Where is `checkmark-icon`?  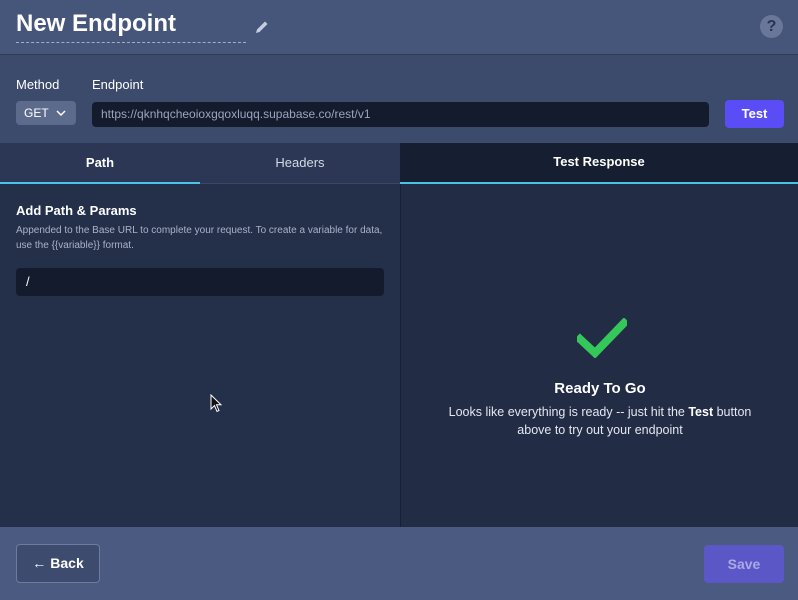 checkmark-icon is located at coordinates (602, 338).